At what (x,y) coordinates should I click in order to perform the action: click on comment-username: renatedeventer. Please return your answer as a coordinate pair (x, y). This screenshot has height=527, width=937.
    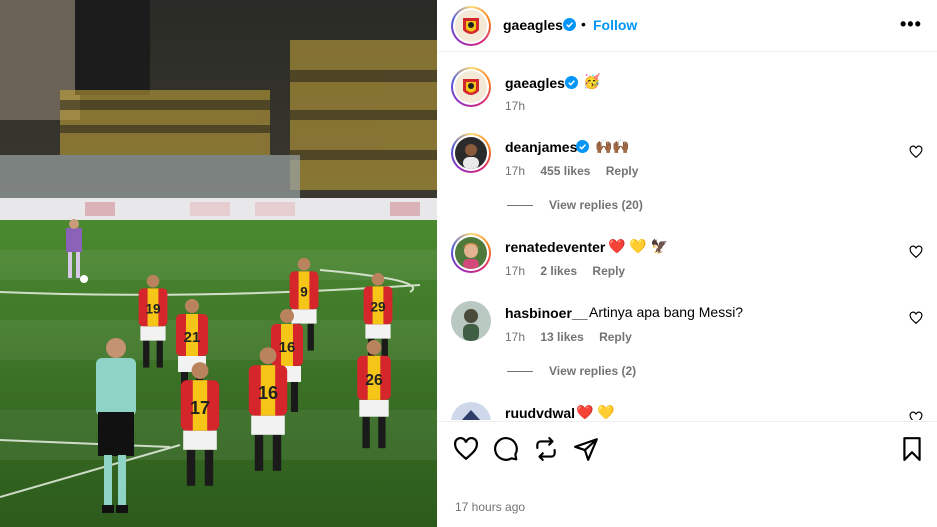
    Looking at the image, I should click on (555, 247).